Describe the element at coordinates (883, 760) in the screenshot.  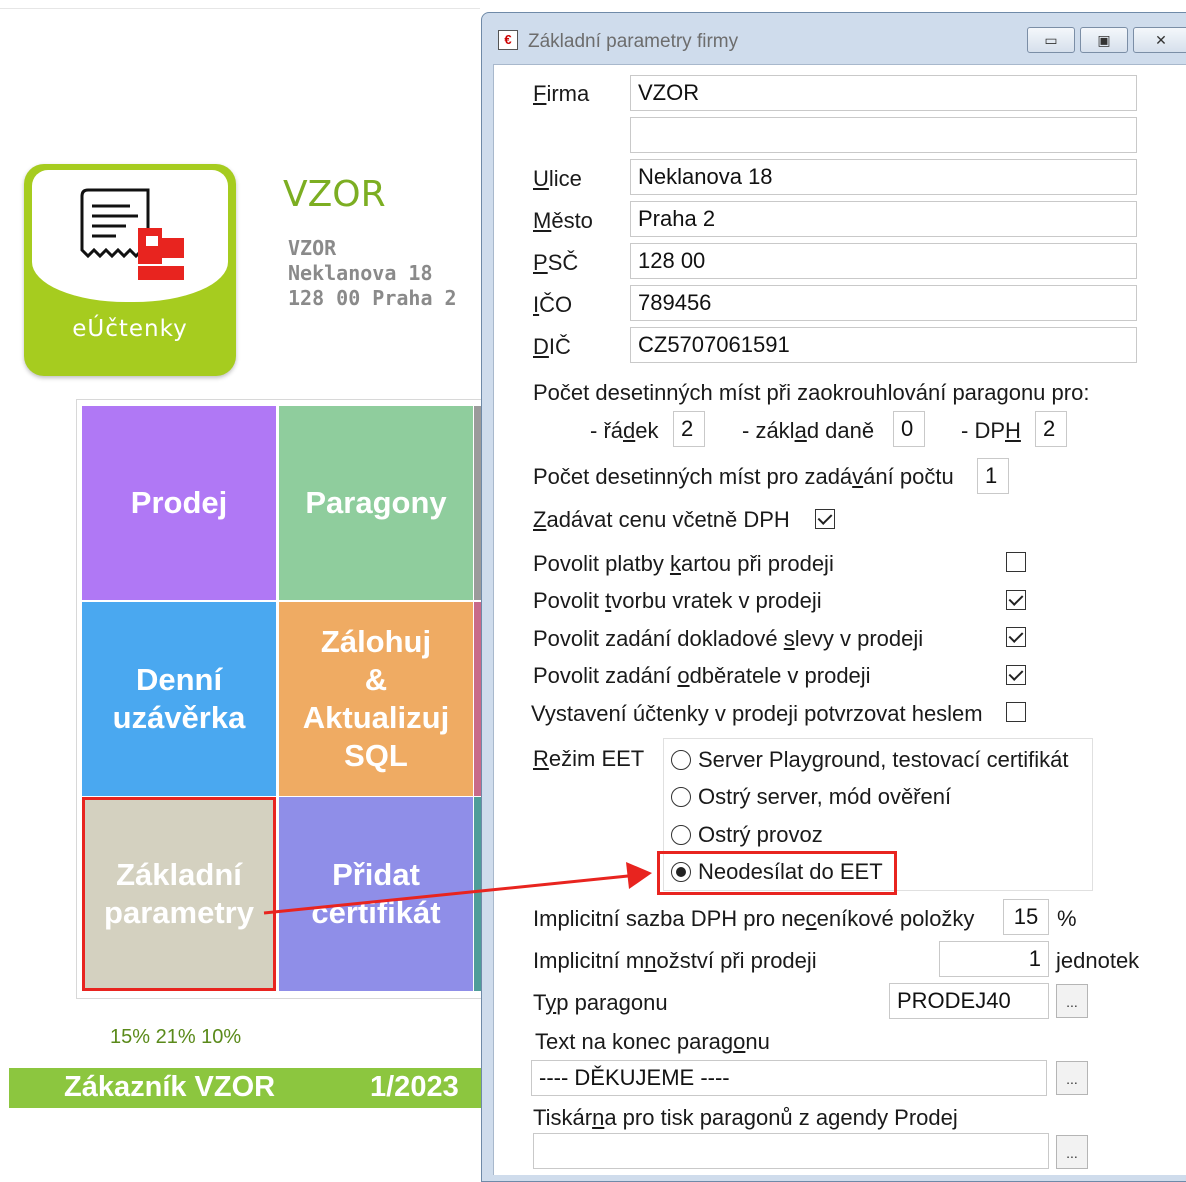
I see `eet-option-playground: Server Playground, testovací certifikát` at that location.